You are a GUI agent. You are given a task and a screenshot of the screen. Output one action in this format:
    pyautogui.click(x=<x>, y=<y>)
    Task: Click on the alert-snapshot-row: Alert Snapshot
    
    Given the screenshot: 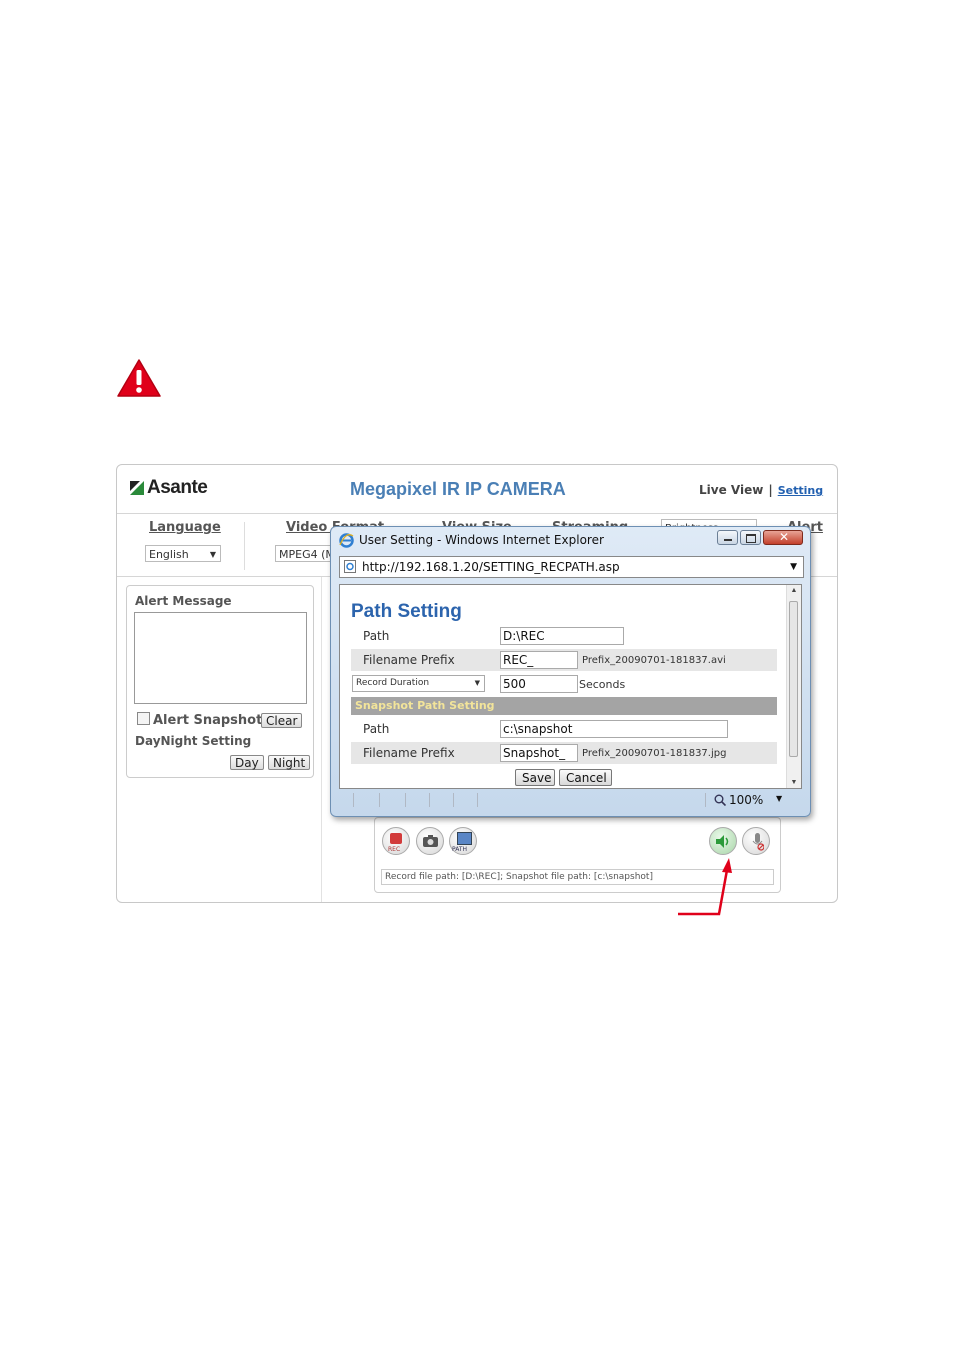 What is the action you would take?
    pyautogui.click(x=199, y=720)
    